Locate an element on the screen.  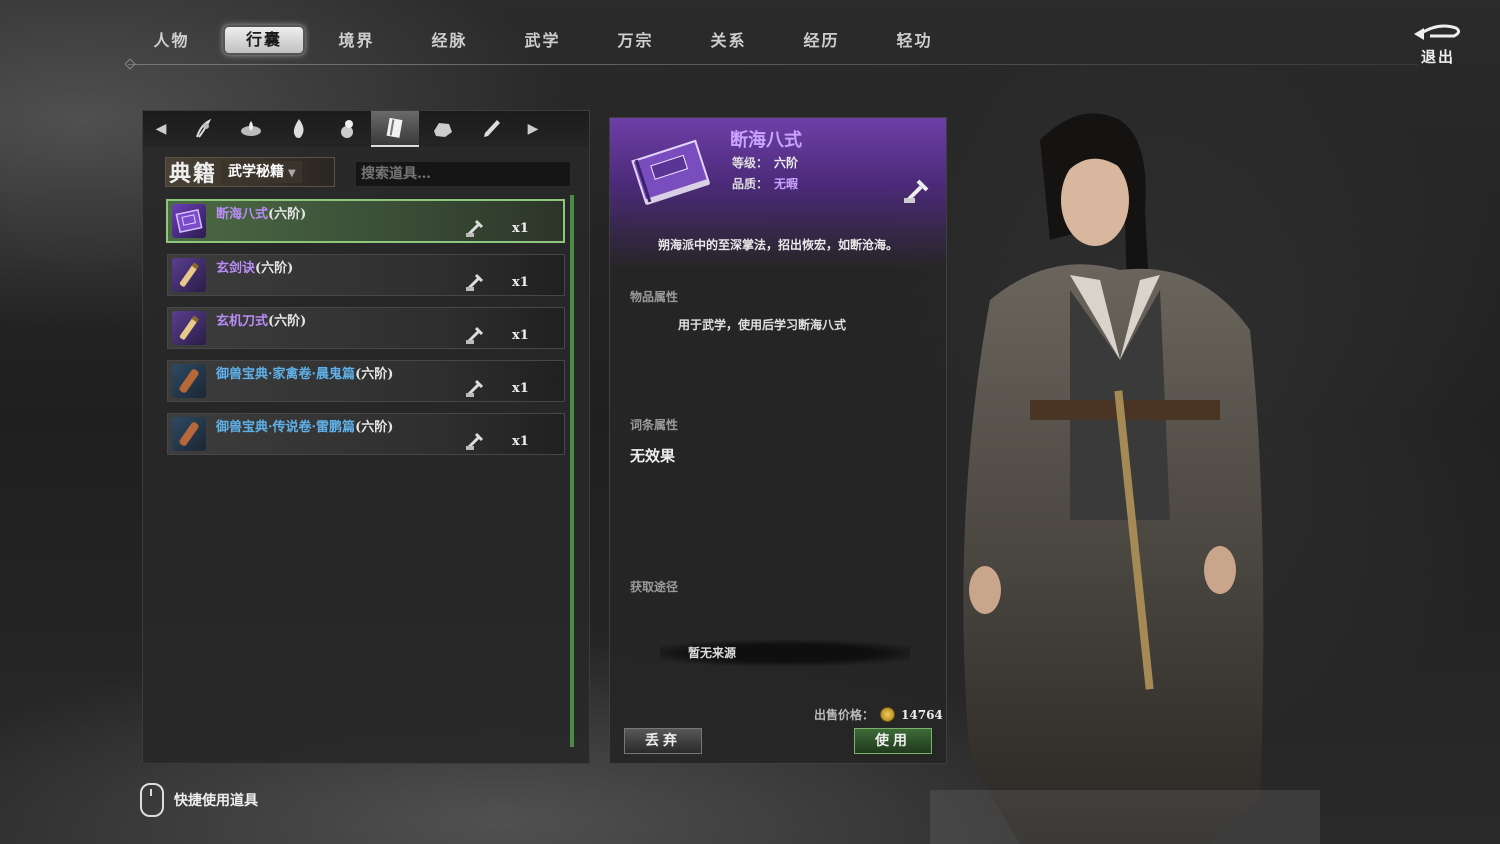
mouse-icon is located at coordinates (152, 800).